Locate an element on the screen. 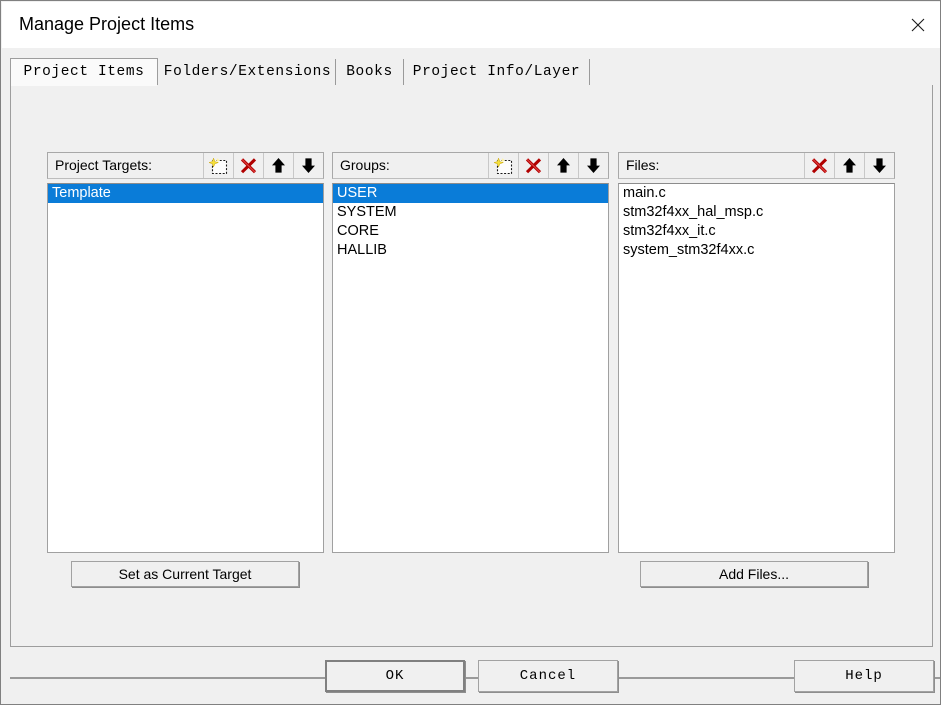 The width and height of the screenshot is (941, 705). help-label: Help is located at coordinates (864, 676).